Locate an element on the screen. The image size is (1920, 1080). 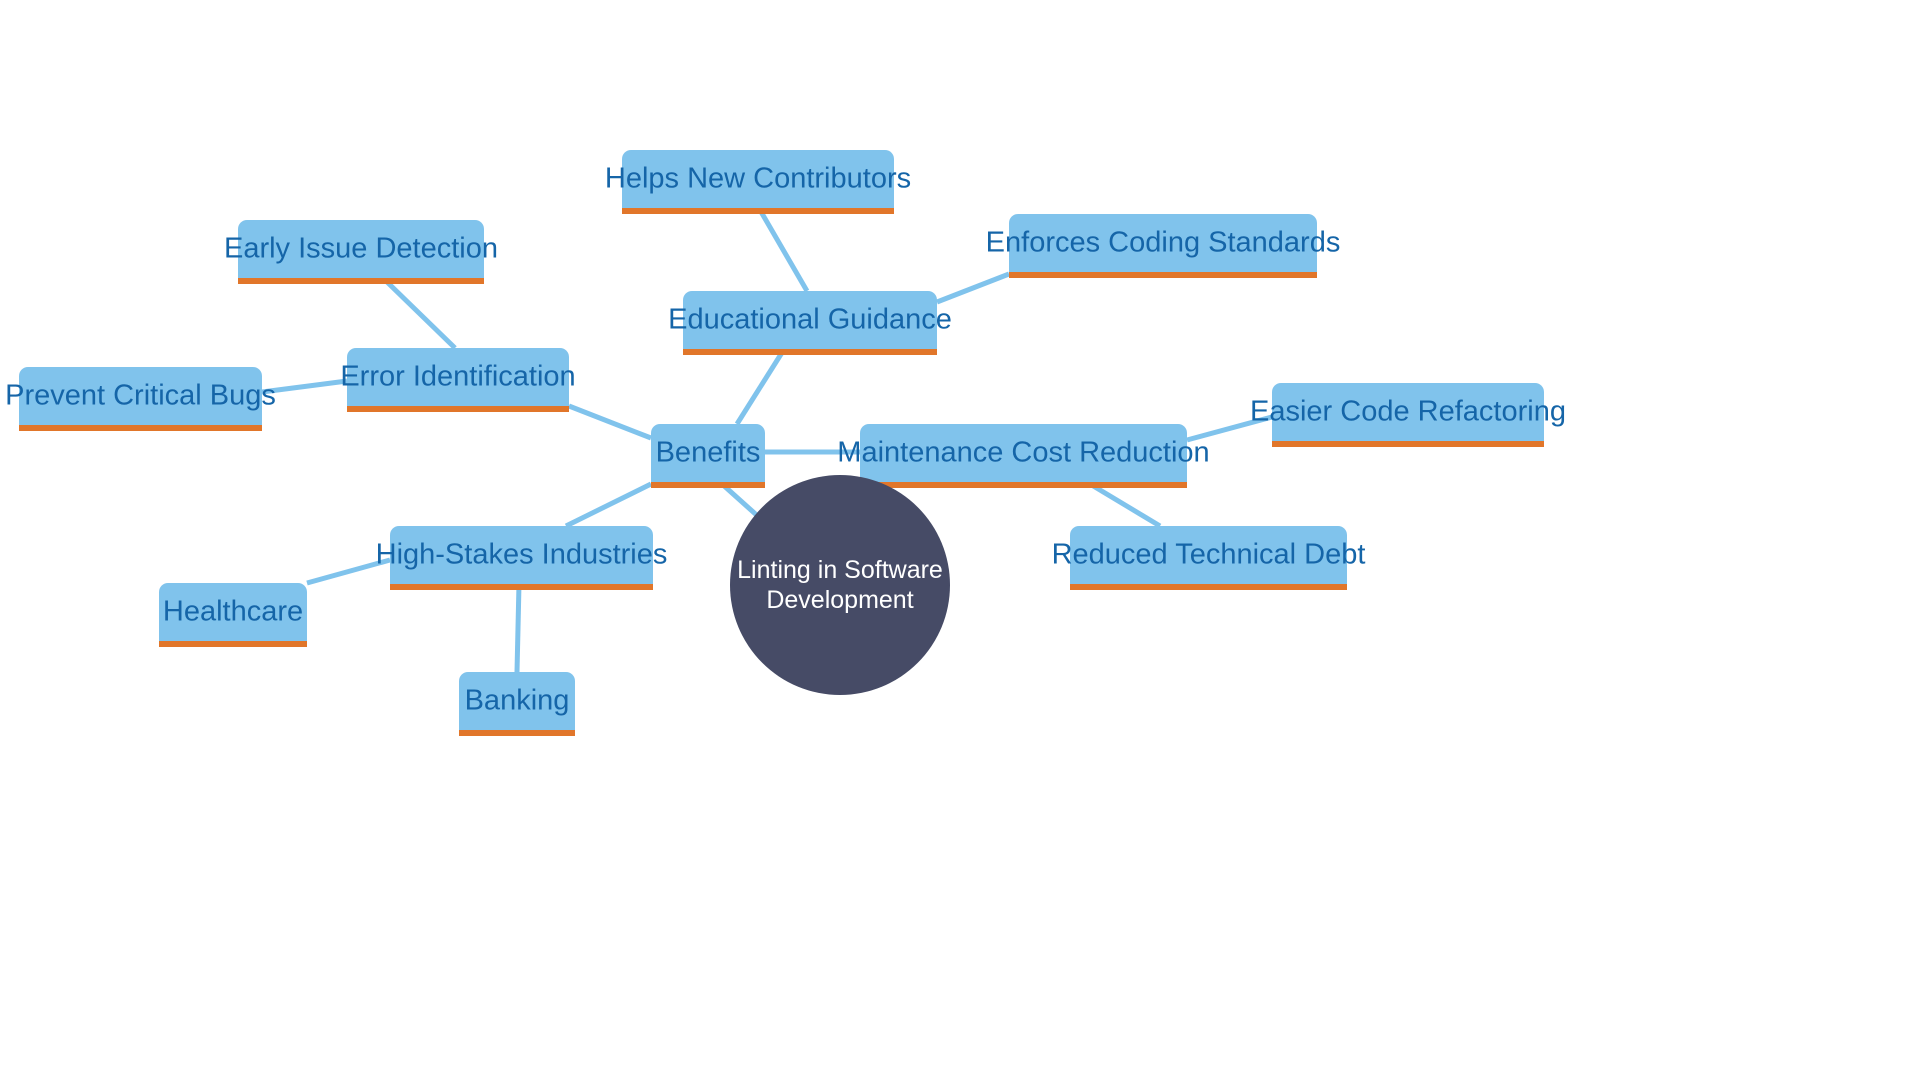
node-underline-benefits is located at coordinates (708, 485).